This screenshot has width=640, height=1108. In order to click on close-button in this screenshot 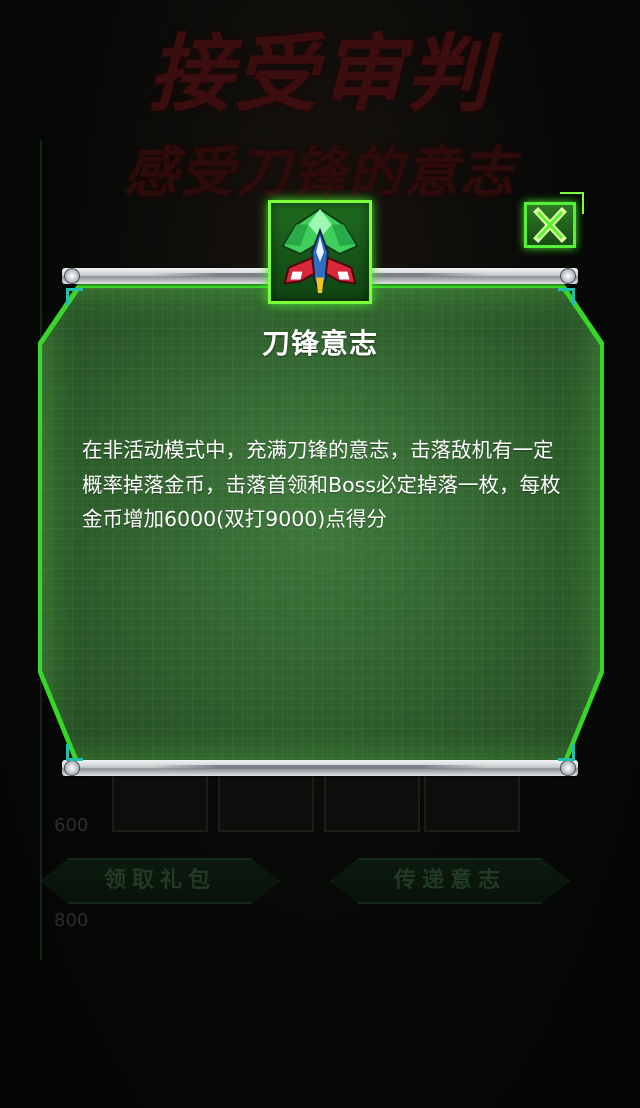, I will do `click(550, 225)`.